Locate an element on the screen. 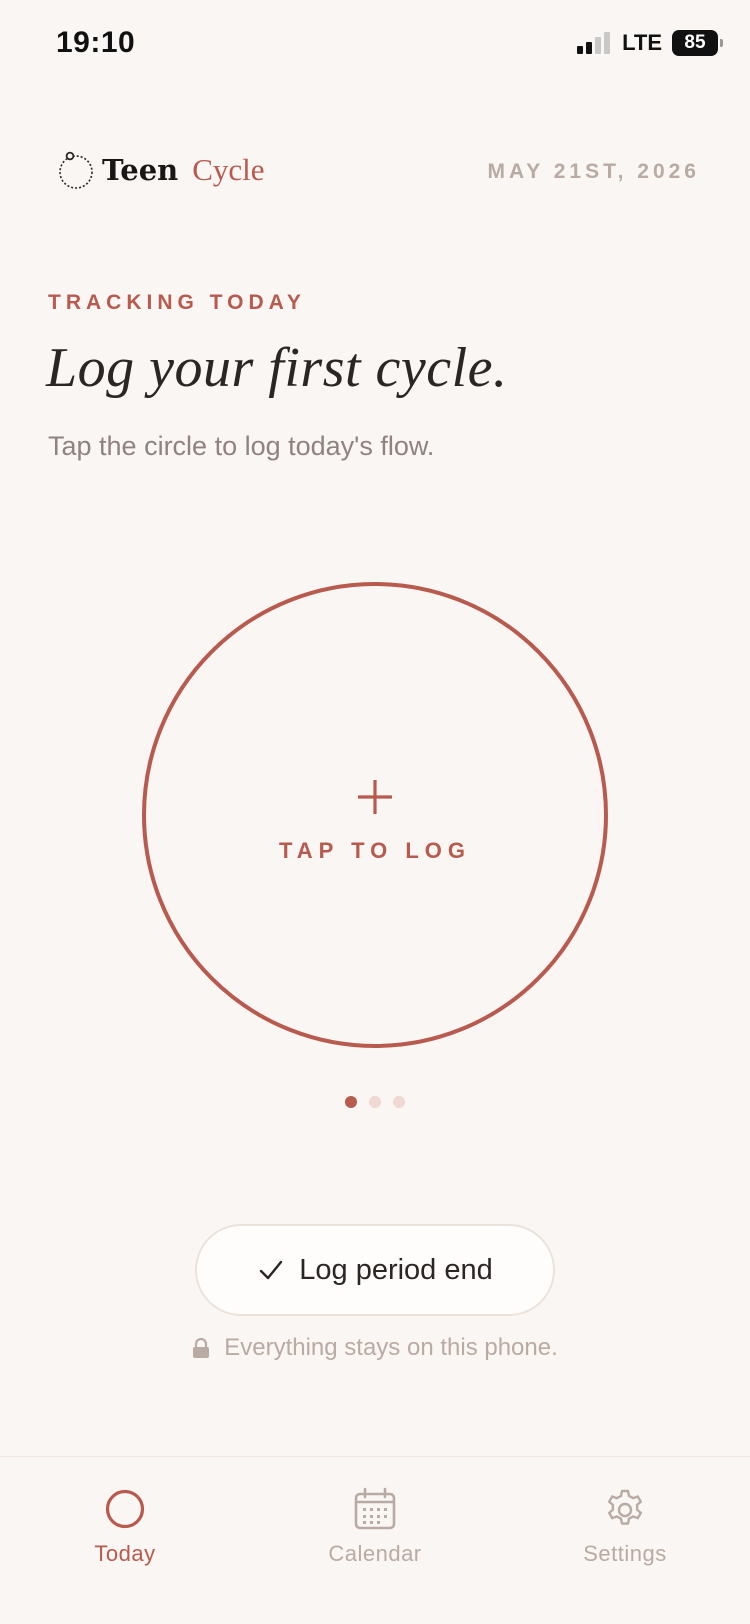 The image size is (750, 1624). tab-settings: Settings is located at coordinates (625, 1527).